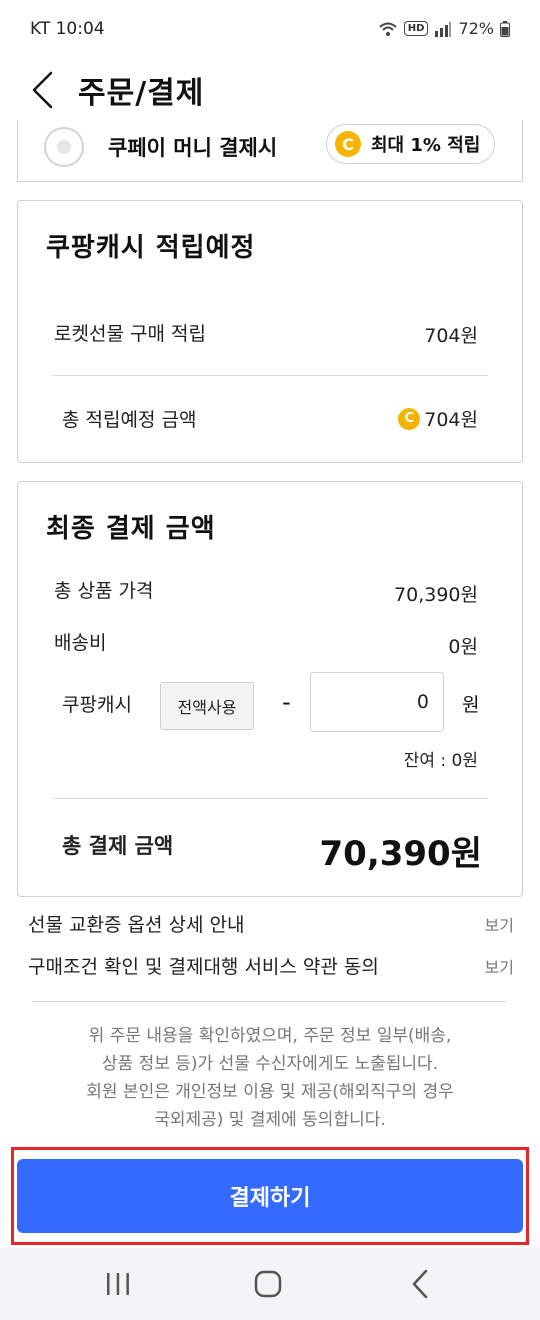 The height and width of the screenshot is (1320, 540). What do you see at coordinates (270, 1196) in the screenshot?
I see `pay-button: 결제하기` at bounding box center [270, 1196].